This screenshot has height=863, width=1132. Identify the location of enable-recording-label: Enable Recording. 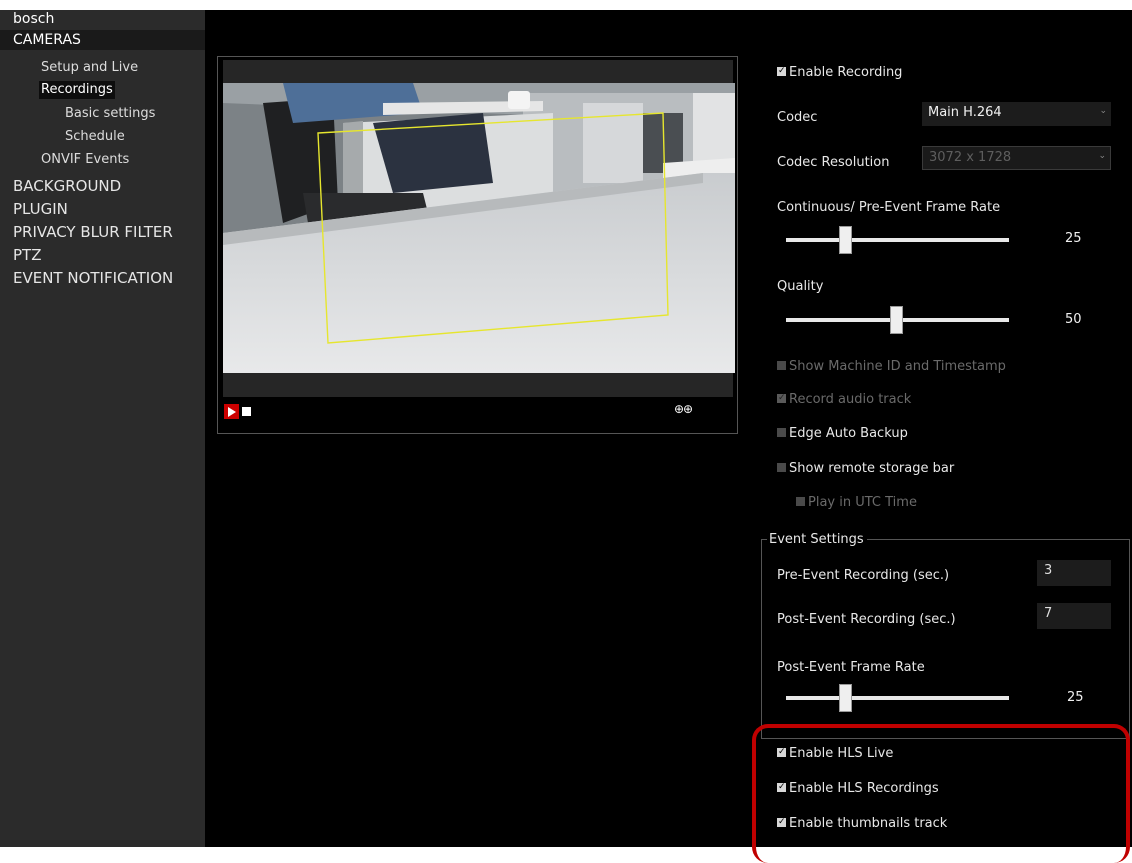
(846, 72).